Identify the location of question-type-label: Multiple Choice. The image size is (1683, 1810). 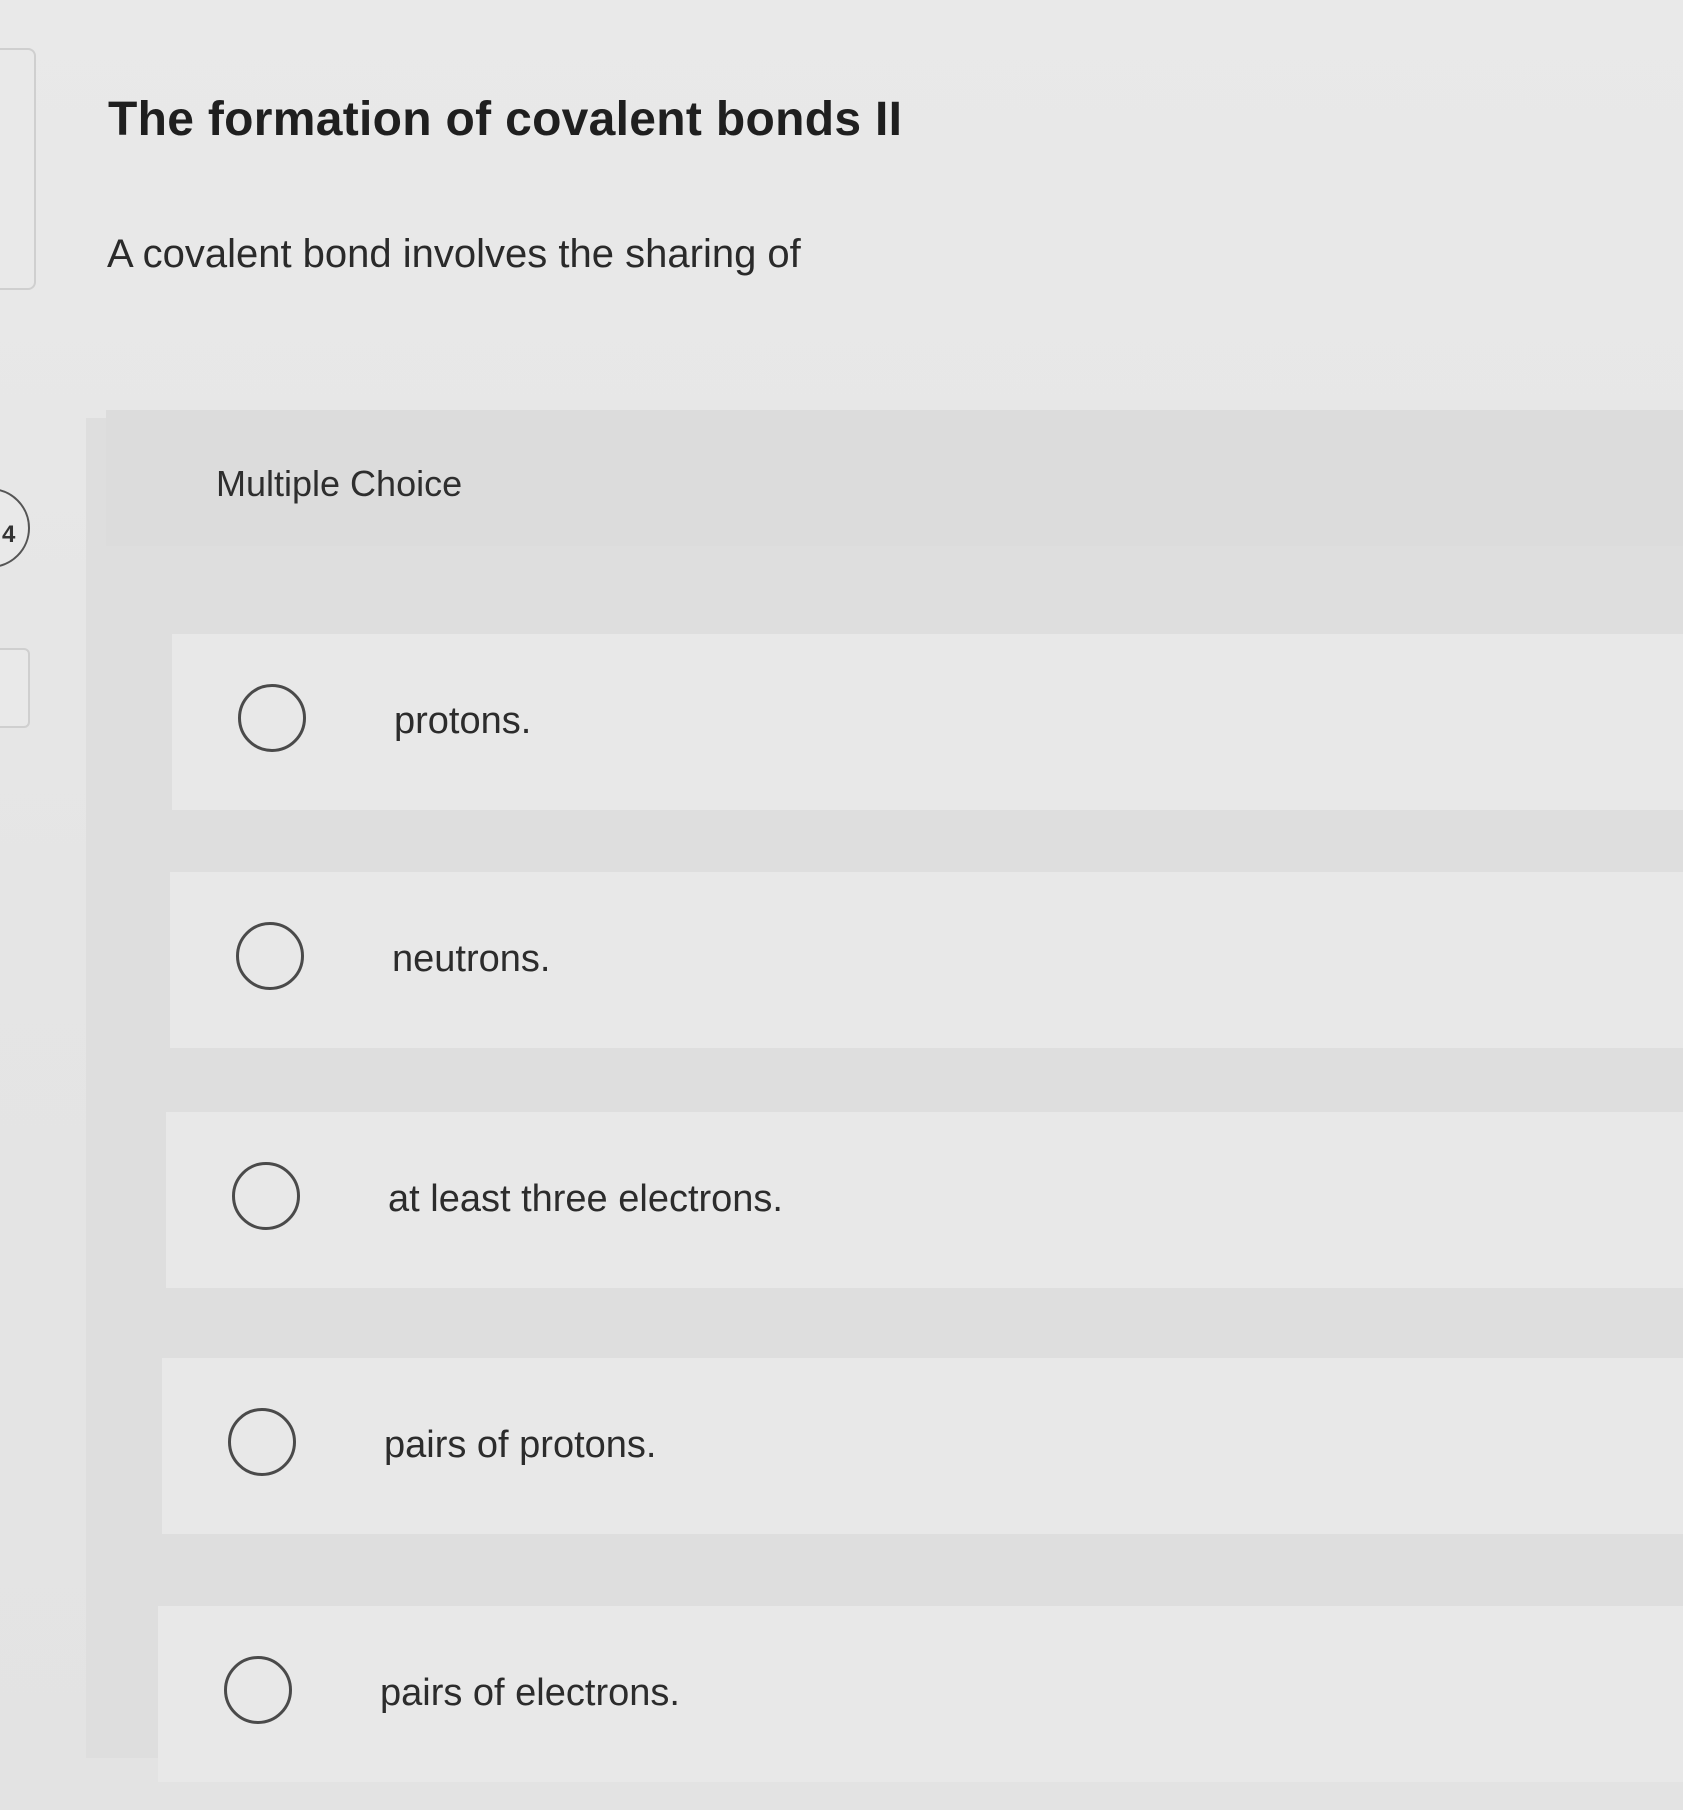
(339, 483).